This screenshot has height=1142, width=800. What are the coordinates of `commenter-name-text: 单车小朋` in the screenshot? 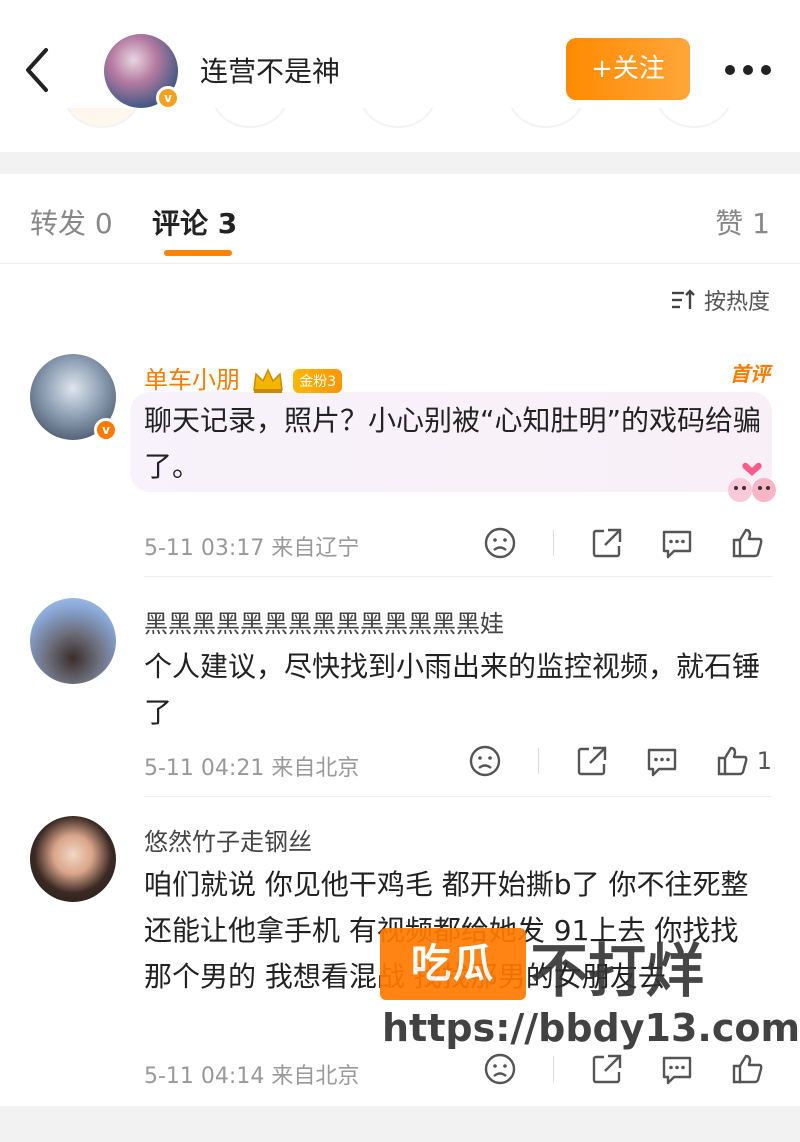 It's located at (192, 380).